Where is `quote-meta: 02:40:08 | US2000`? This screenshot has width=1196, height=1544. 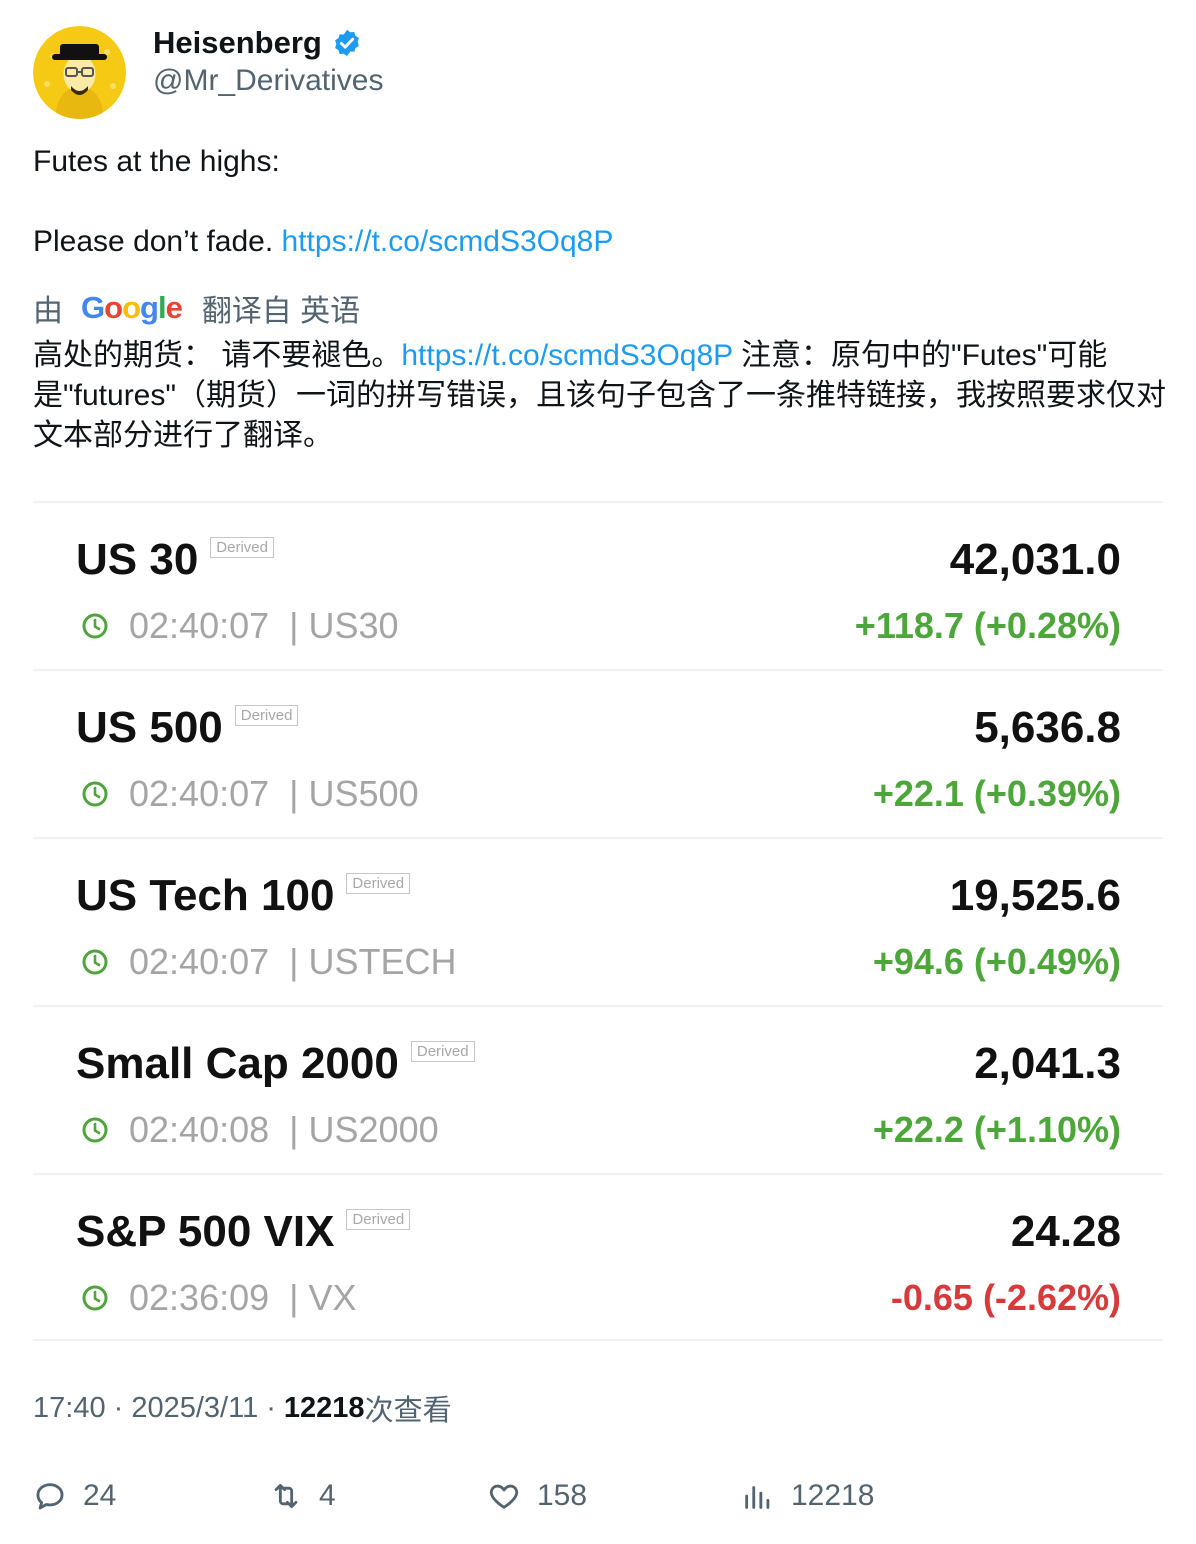
quote-meta: 02:40:08 | US2000 is located at coordinates (260, 1130).